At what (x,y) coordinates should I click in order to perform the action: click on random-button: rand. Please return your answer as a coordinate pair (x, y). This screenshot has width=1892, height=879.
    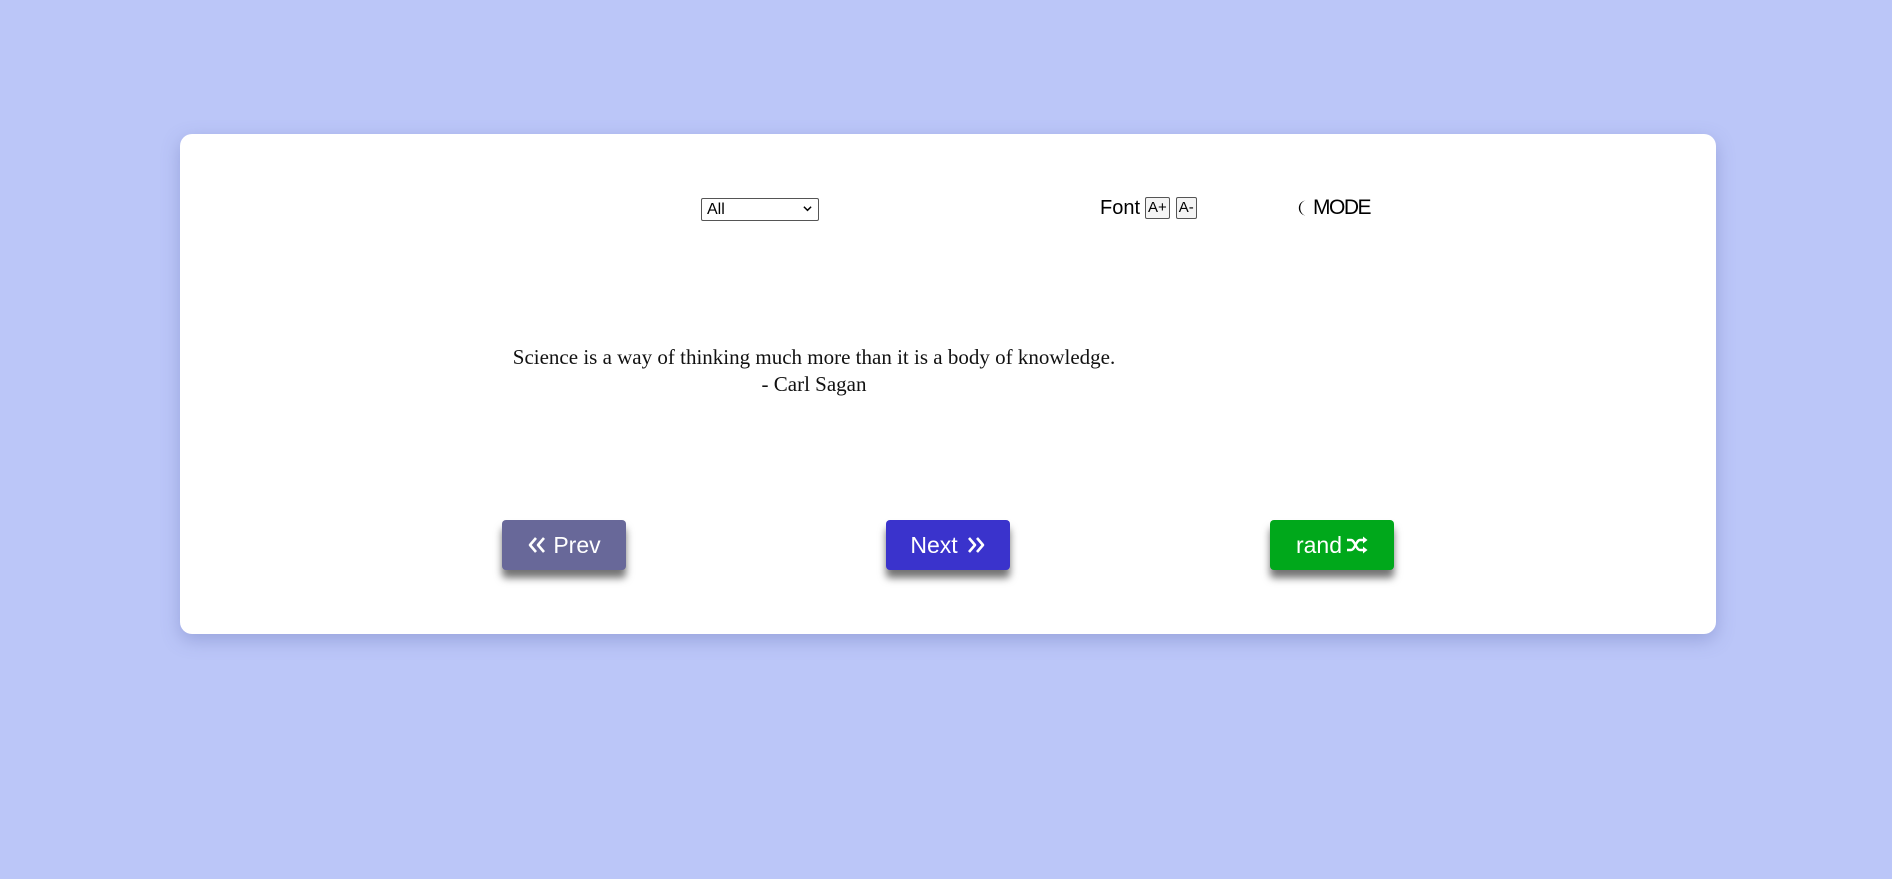
    Looking at the image, I should click on (1332, 545).